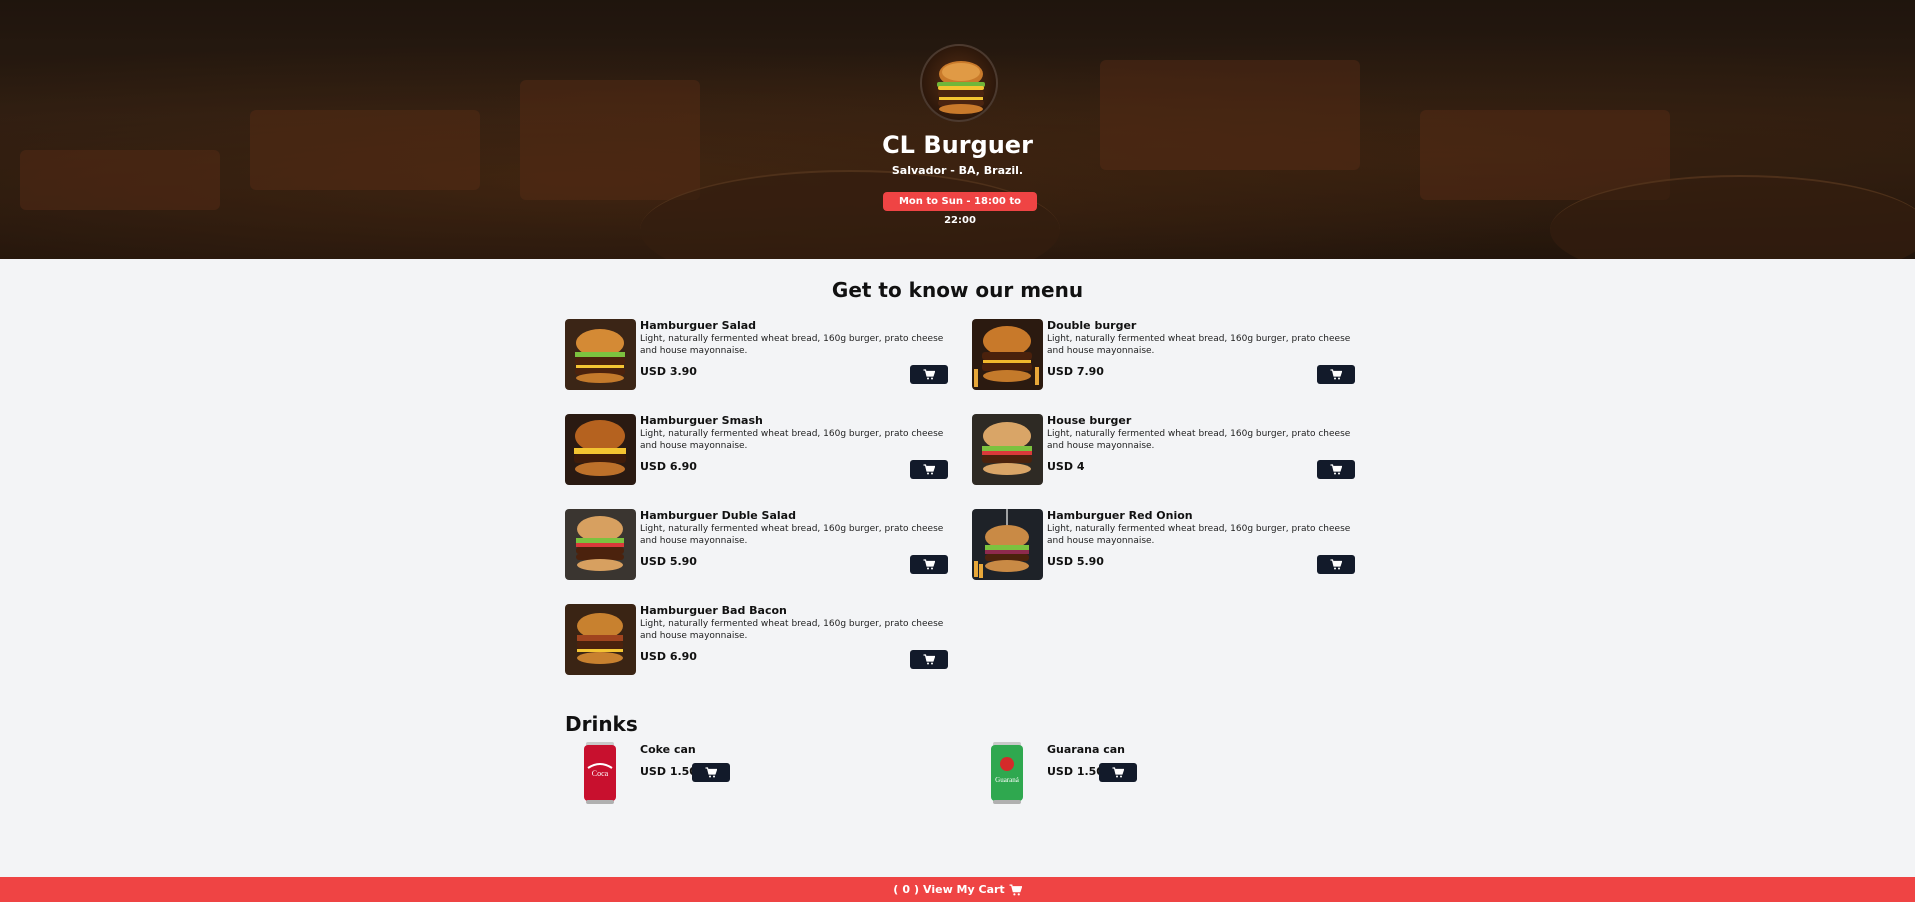 The width and height of the screenshot is (1915, 902). What do you see at coordinates (906, 889) in the screenshot?
I see `cart-count: 0` at bounding box center [906, 889].